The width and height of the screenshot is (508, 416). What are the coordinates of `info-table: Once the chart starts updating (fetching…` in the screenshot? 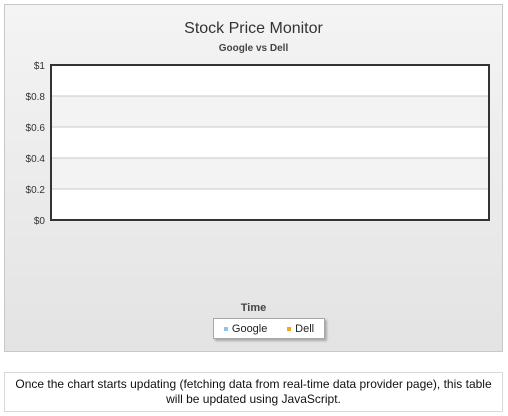 It's located at (253, 392).